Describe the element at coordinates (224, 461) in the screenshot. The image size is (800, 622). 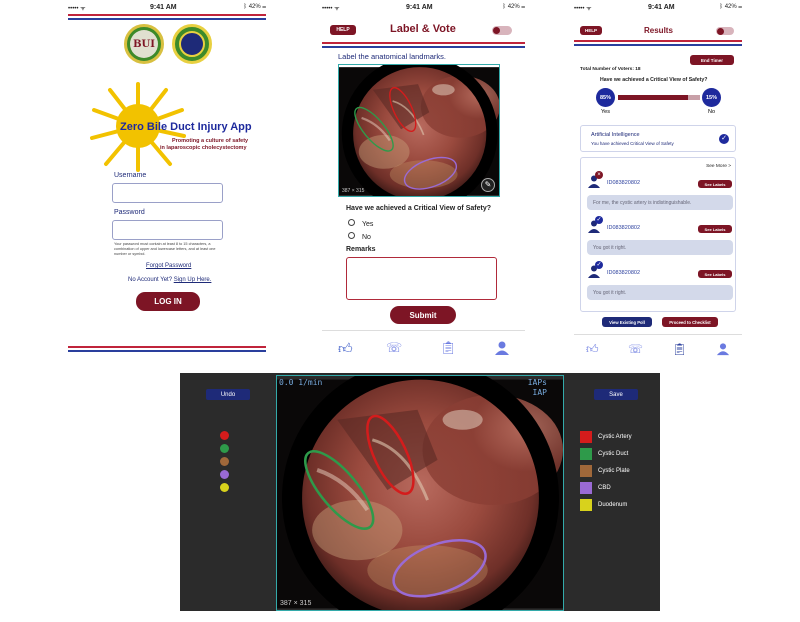
I see `color-dot-cystic-plate` at that location.